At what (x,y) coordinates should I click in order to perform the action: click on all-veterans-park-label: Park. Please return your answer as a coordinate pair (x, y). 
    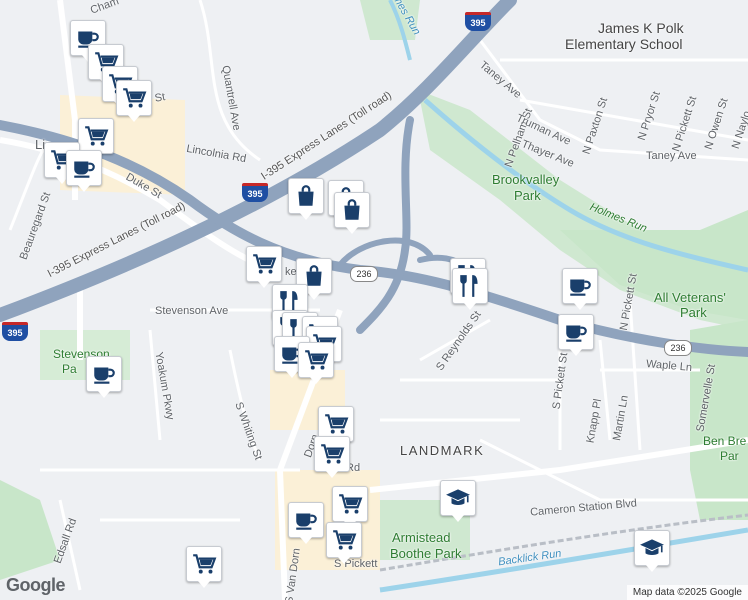
    Looking at the image, I should click on (693, 312).